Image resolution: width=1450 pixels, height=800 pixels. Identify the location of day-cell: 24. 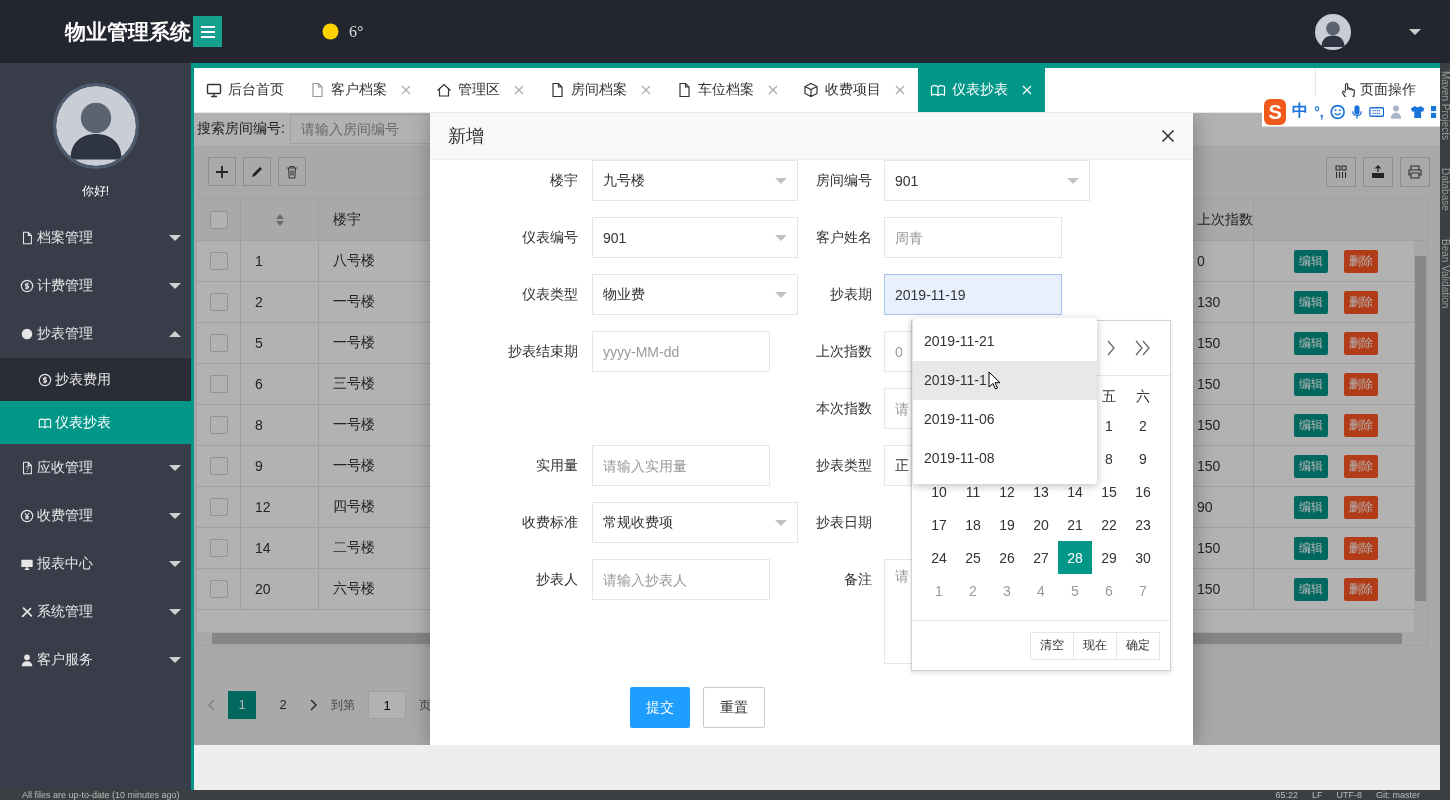
(939, 557).